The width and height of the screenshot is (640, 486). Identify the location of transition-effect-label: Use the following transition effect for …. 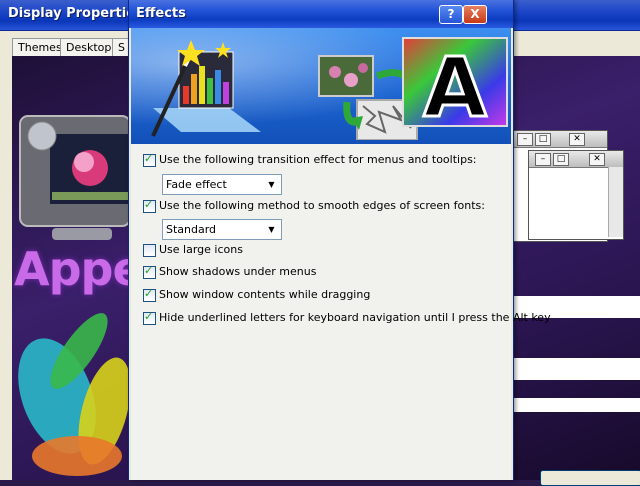
(318, 159).